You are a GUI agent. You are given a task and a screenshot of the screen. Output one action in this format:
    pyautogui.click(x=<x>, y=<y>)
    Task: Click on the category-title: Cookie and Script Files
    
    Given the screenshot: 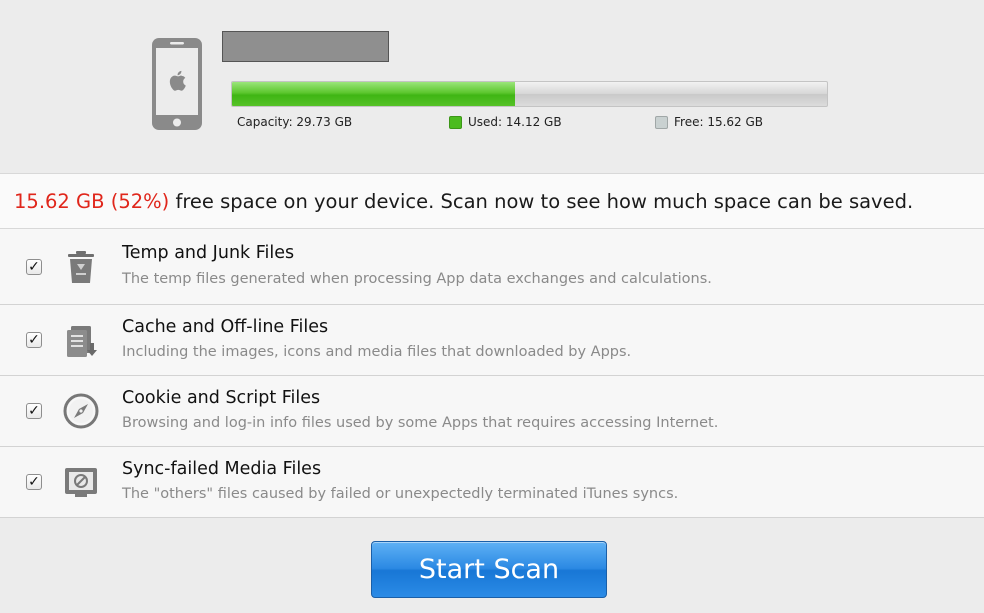 What is the action you would take?
    pyautogui.click(x=221, y=398)
    